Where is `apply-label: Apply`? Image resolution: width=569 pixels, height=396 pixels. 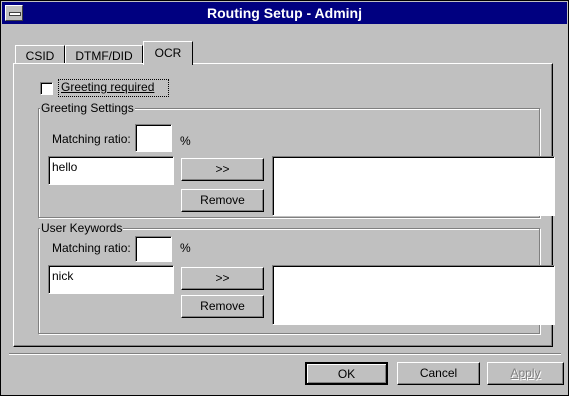 apply-label: Apply is located at coordinates (525, 373).